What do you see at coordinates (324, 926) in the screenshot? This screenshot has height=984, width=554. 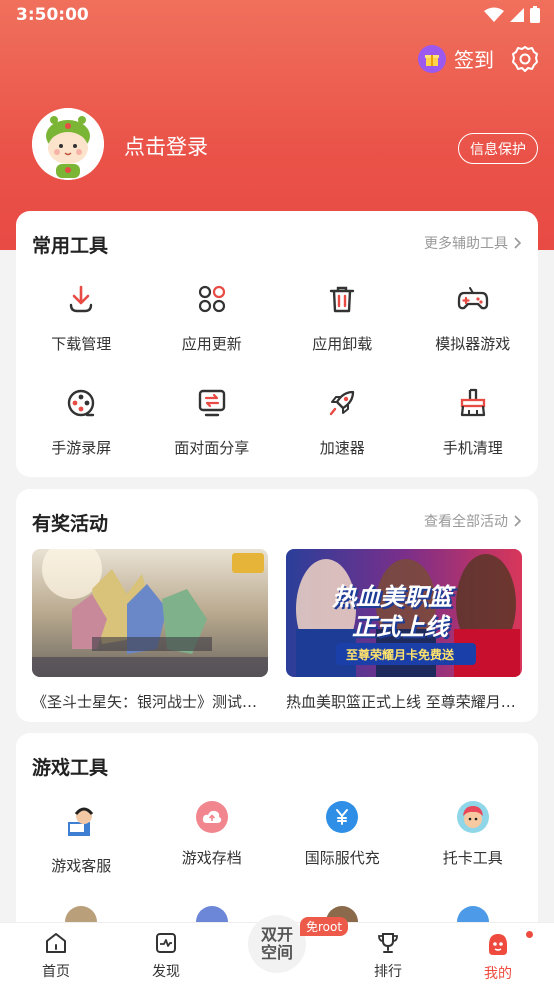 I see `no-root-badge: 免root` at bounding box center [324, 926].